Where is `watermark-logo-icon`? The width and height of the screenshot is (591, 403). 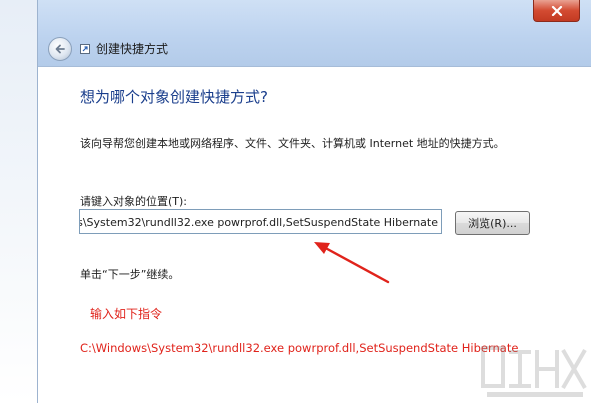
watermark-logo-icon is located at coordinates (534, 371).